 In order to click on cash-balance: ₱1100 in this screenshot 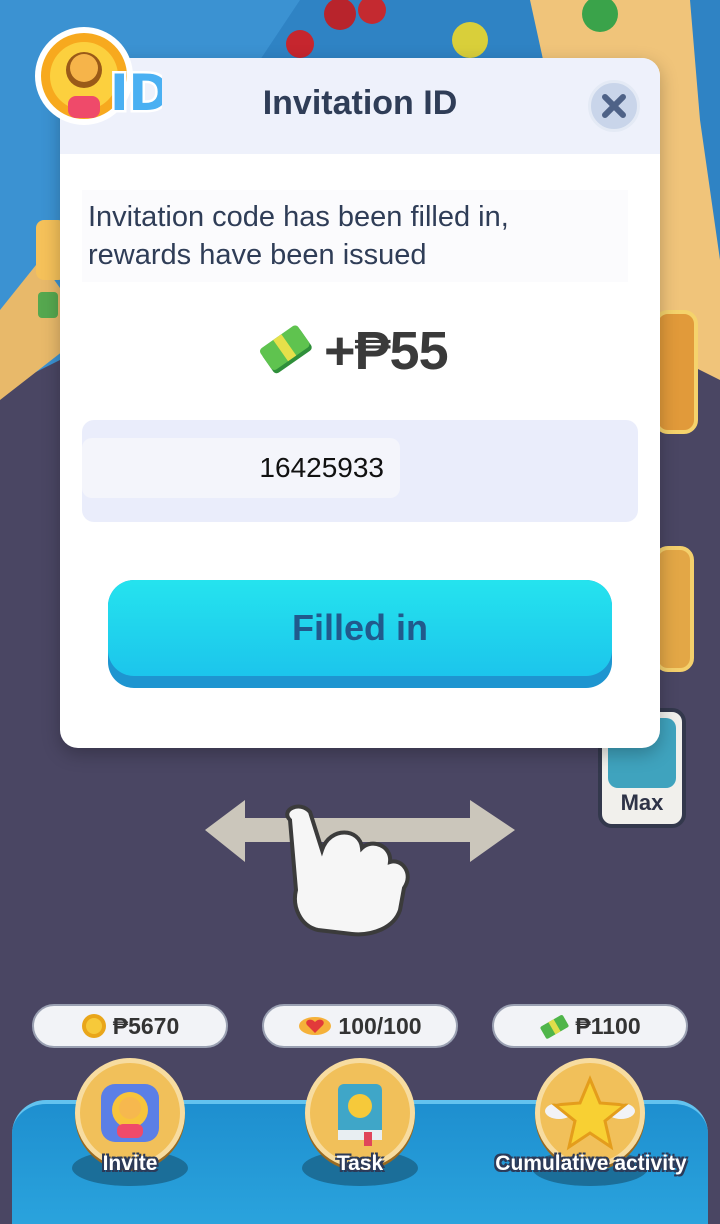, I will do `click(590, 1026)`.